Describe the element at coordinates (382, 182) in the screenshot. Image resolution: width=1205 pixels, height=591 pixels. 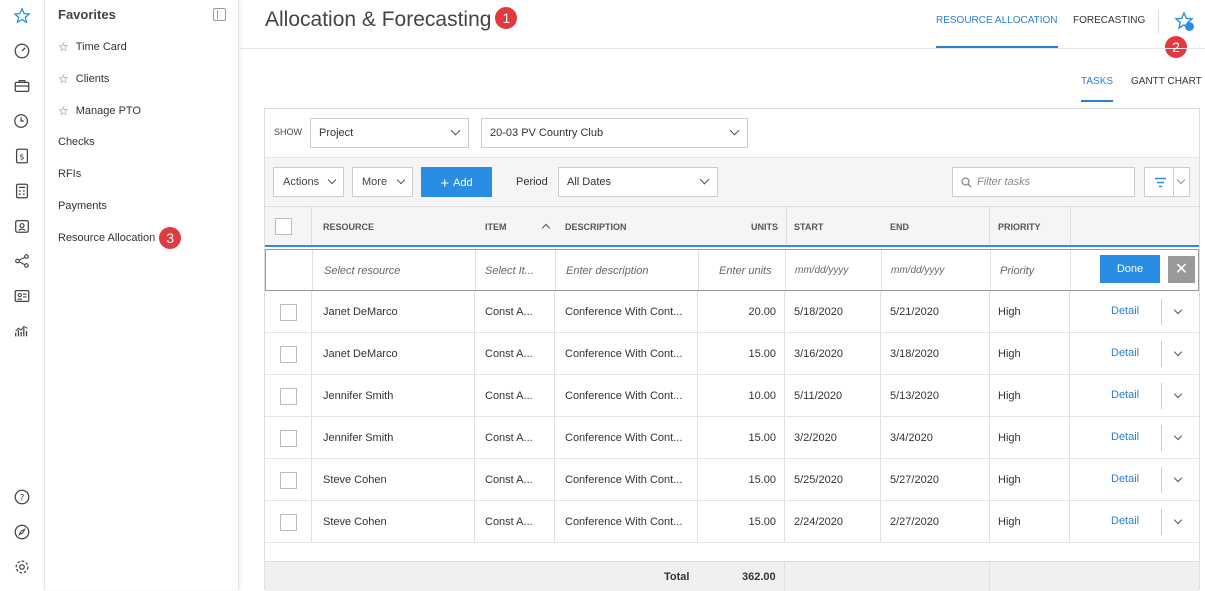
I see `more-dropdown: More` at that location.